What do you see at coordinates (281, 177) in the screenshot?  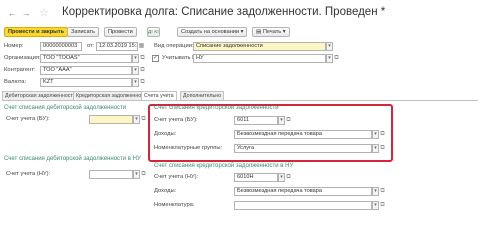 I see `payables-tax-account-dropdown: ▾` at bounding box center [281, 177].